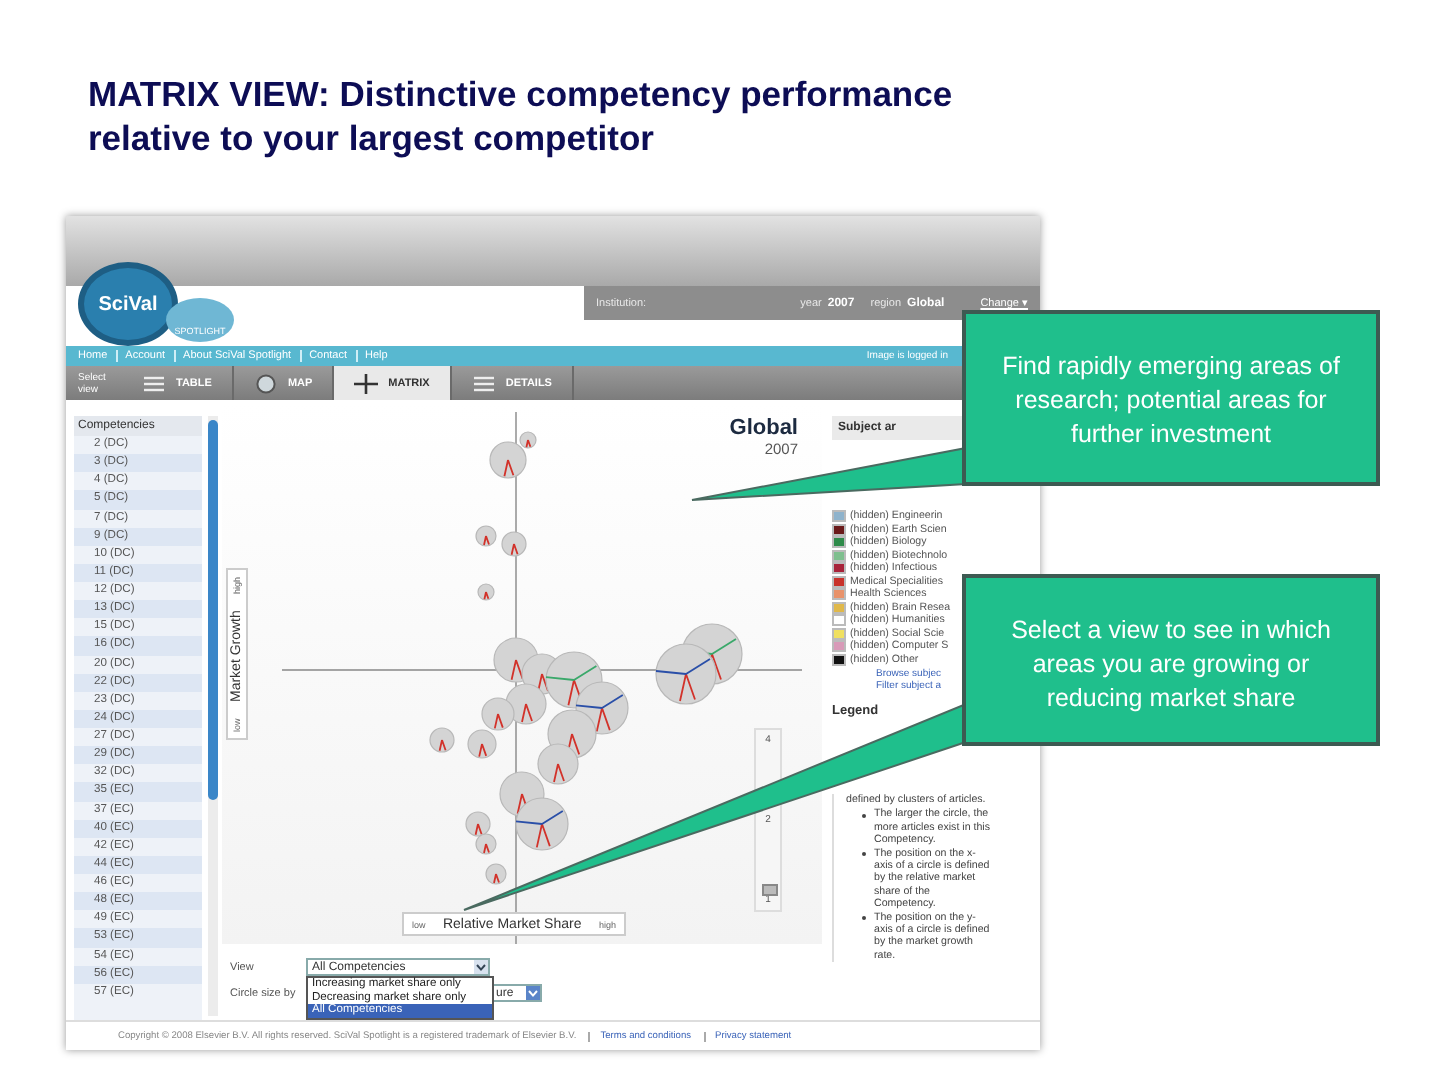 This screenshot has height=1080, width=1440. What do you see at coordinates (366, 383) in the screenshot?
I see `crosshair-icon` at bounding box center [366, 383].